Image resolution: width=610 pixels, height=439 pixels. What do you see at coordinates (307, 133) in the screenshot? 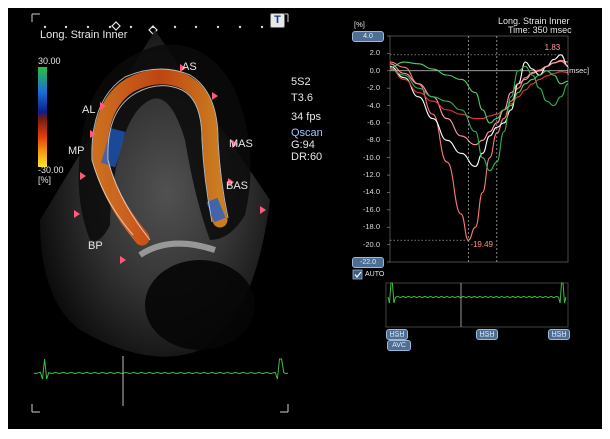
I see `scan-mode-label: Qscan` at bounding box center [307, 133].